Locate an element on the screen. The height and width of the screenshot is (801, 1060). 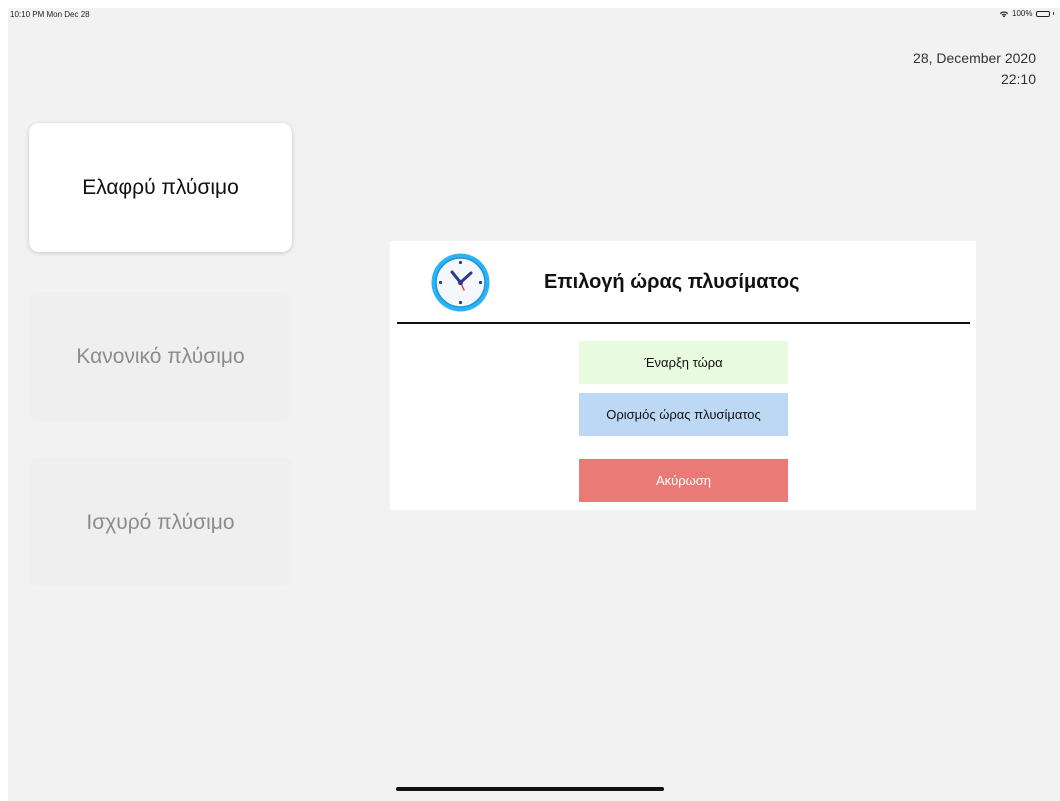
status-time-date: 10:10 PM Mon Dec 28 is located at coordinates (50, 14).